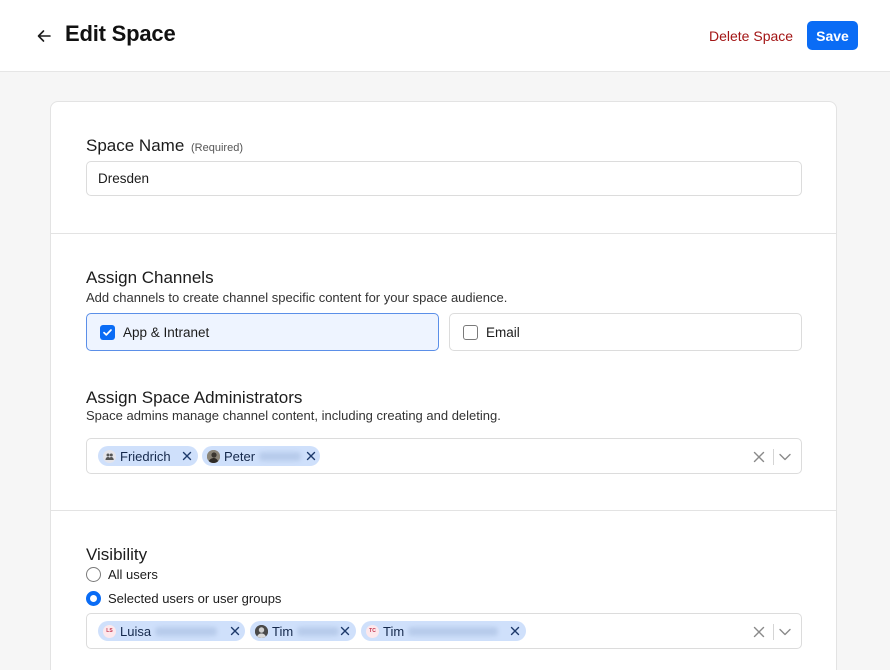  I want to click on required-tag: (Required), so click(217, 148).